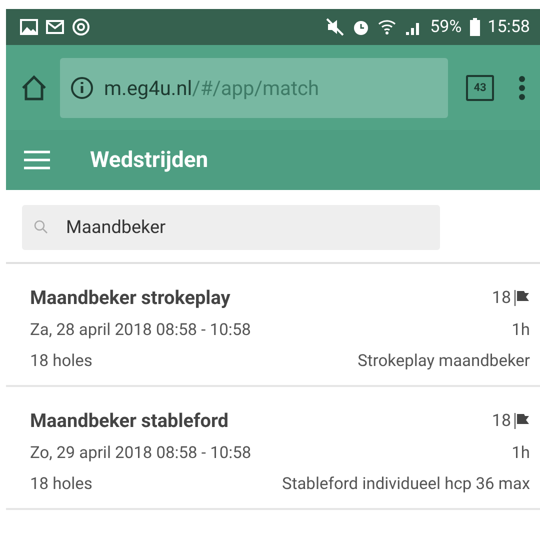  Describe the element at coordinates (149, 160) in the screenshot. I see `page-title: Wedstrijden` at that location.